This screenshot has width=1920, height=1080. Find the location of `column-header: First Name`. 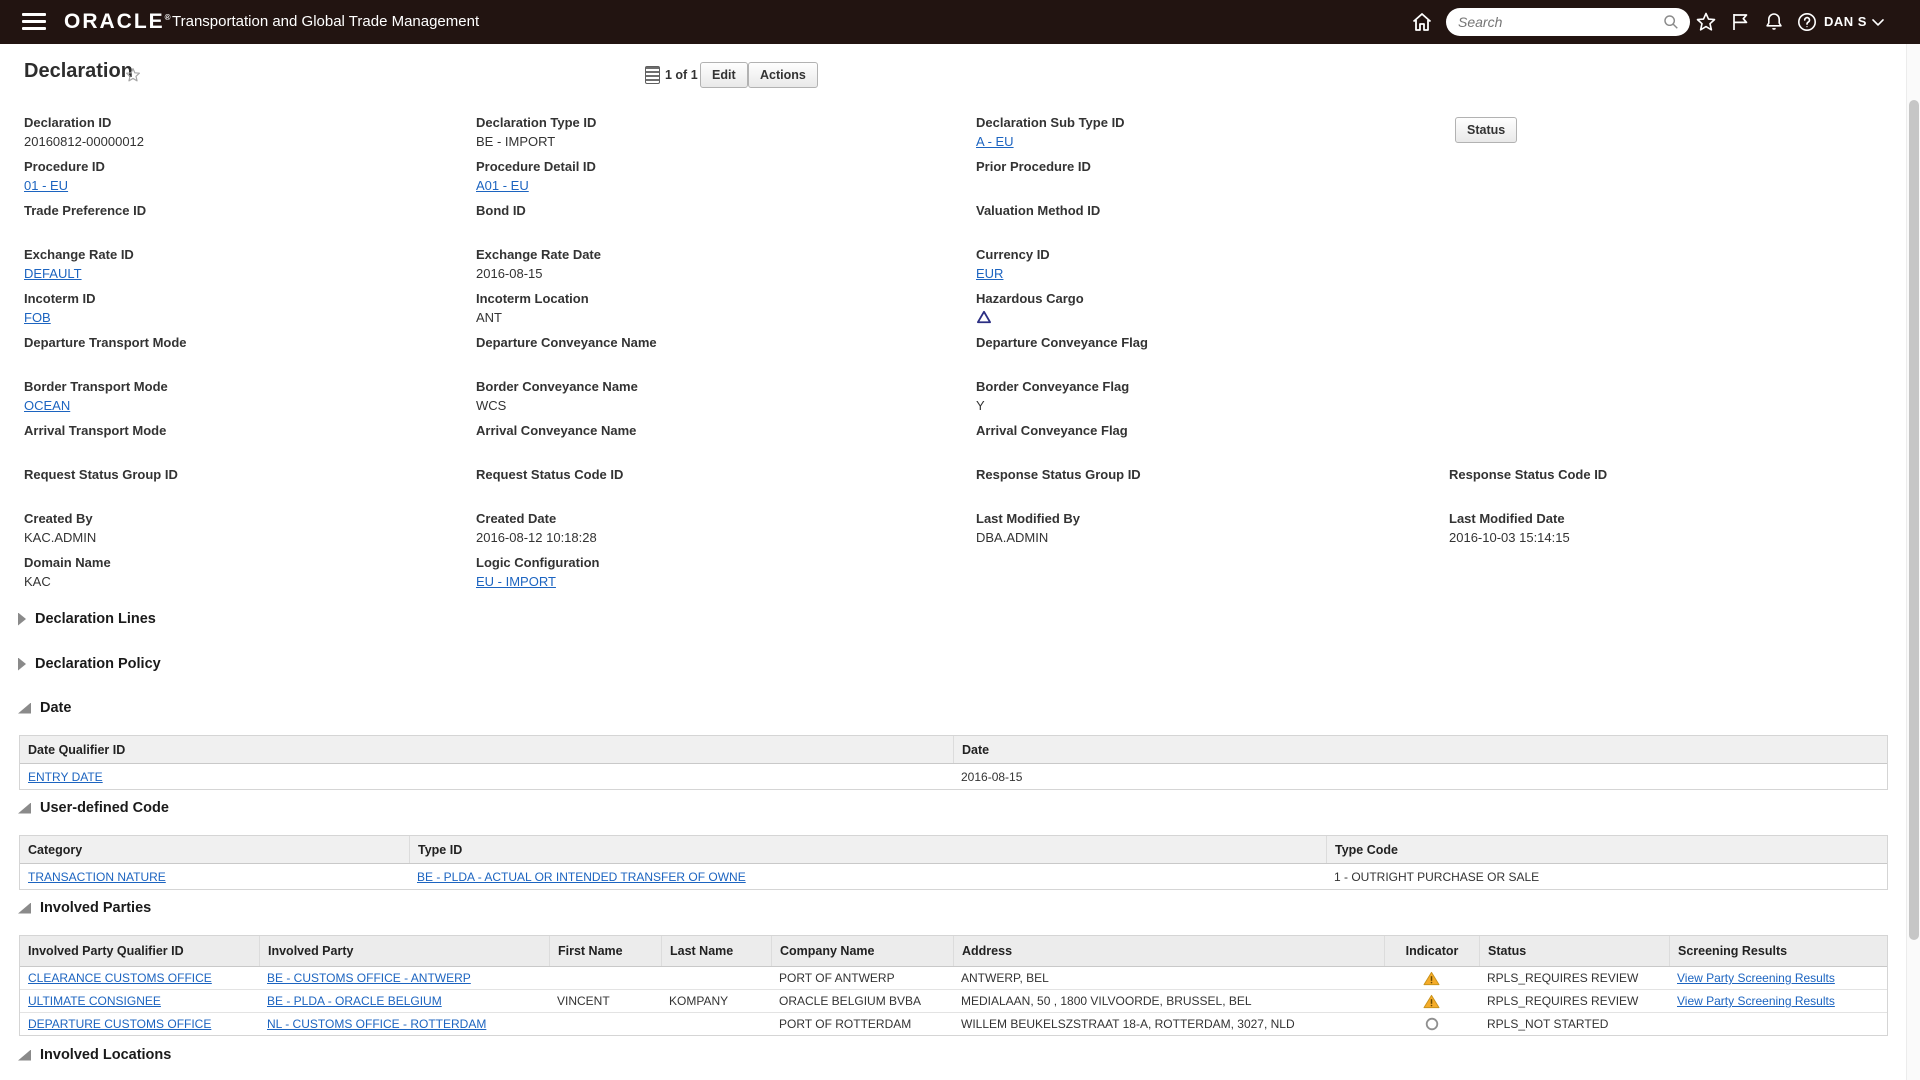

column-header: First Name is located at coordinates (605, 951).